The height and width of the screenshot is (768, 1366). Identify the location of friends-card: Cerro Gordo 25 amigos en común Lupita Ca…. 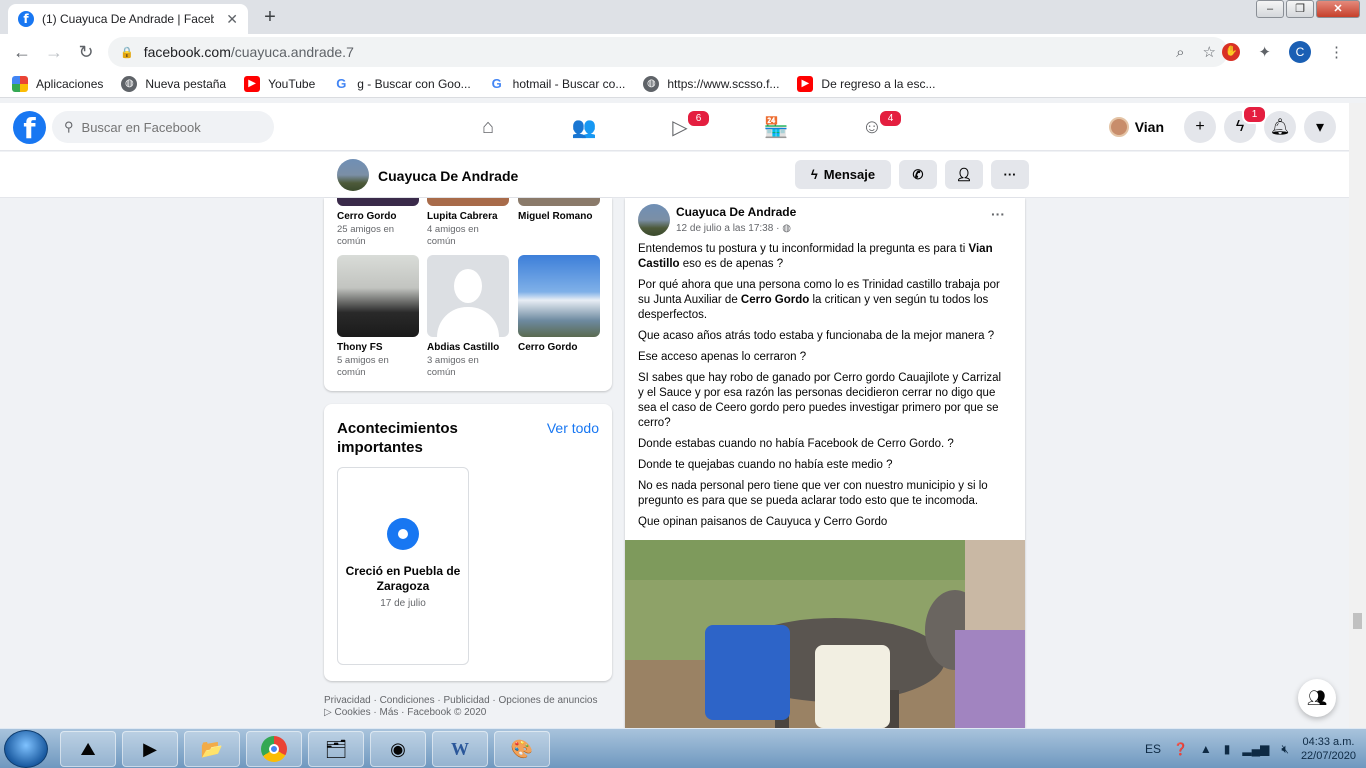
(468, 294).